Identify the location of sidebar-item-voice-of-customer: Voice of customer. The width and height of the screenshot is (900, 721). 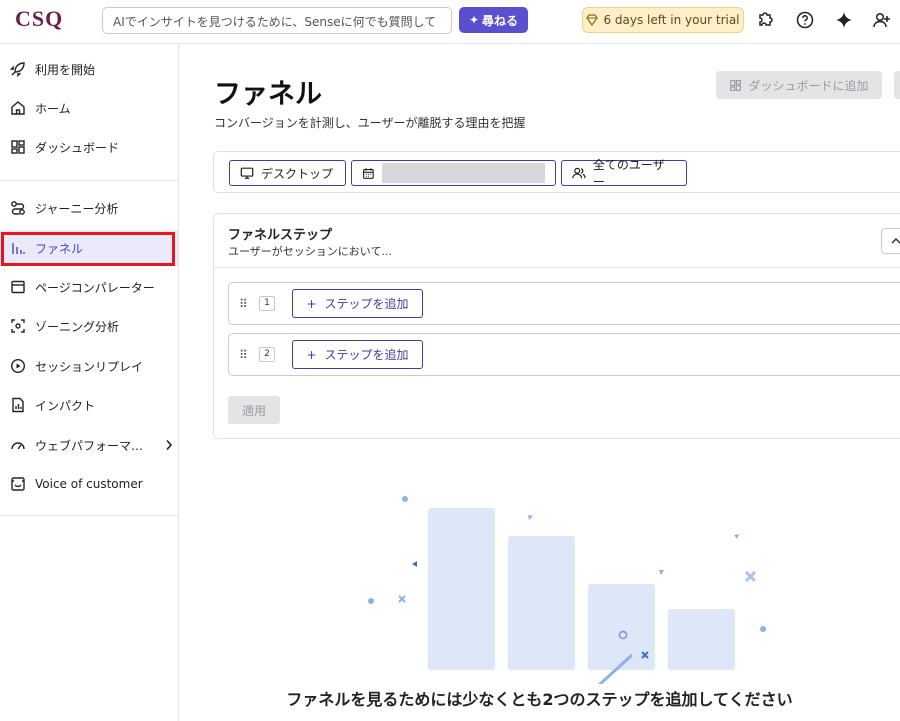
(89, 484).